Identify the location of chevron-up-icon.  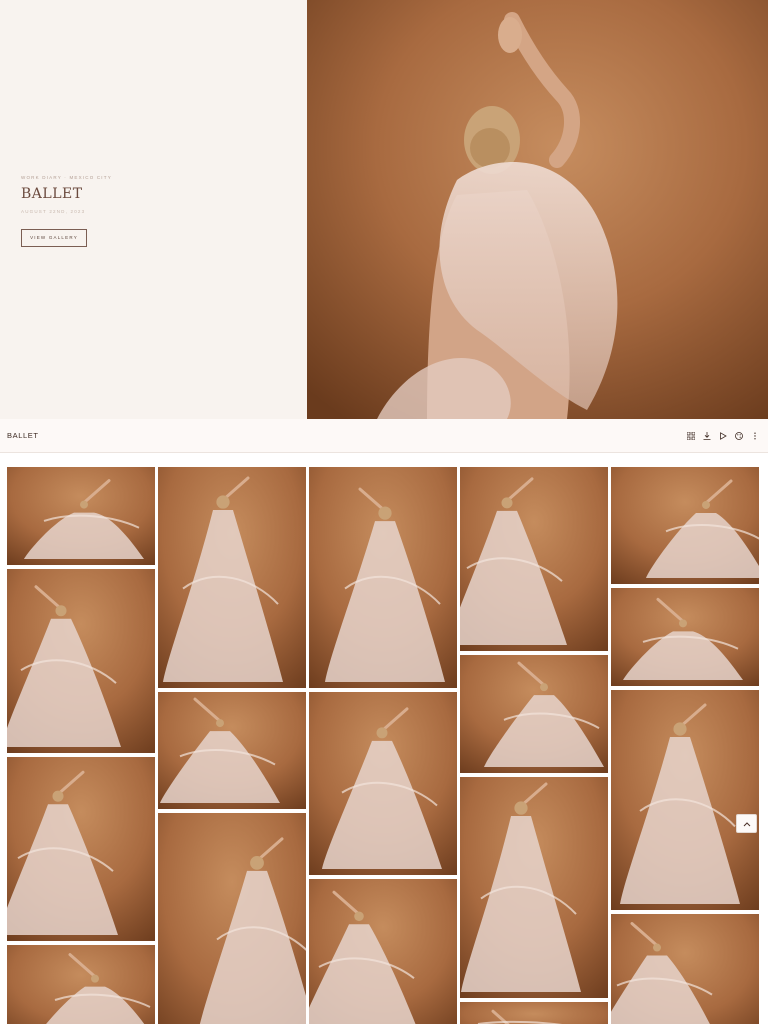
(746, 823).